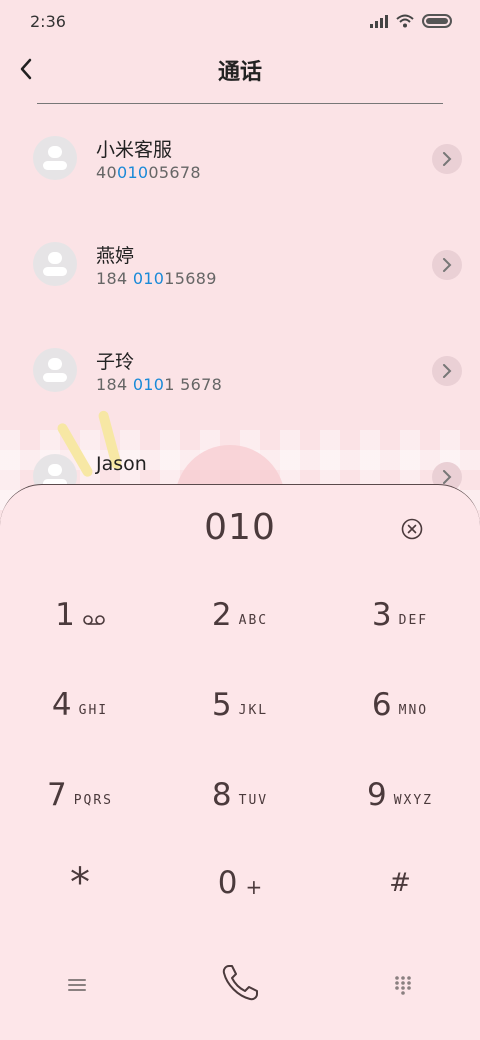 This screenshot has height=1040, width=480. I want to click on header: 通话, so click(240, 70).